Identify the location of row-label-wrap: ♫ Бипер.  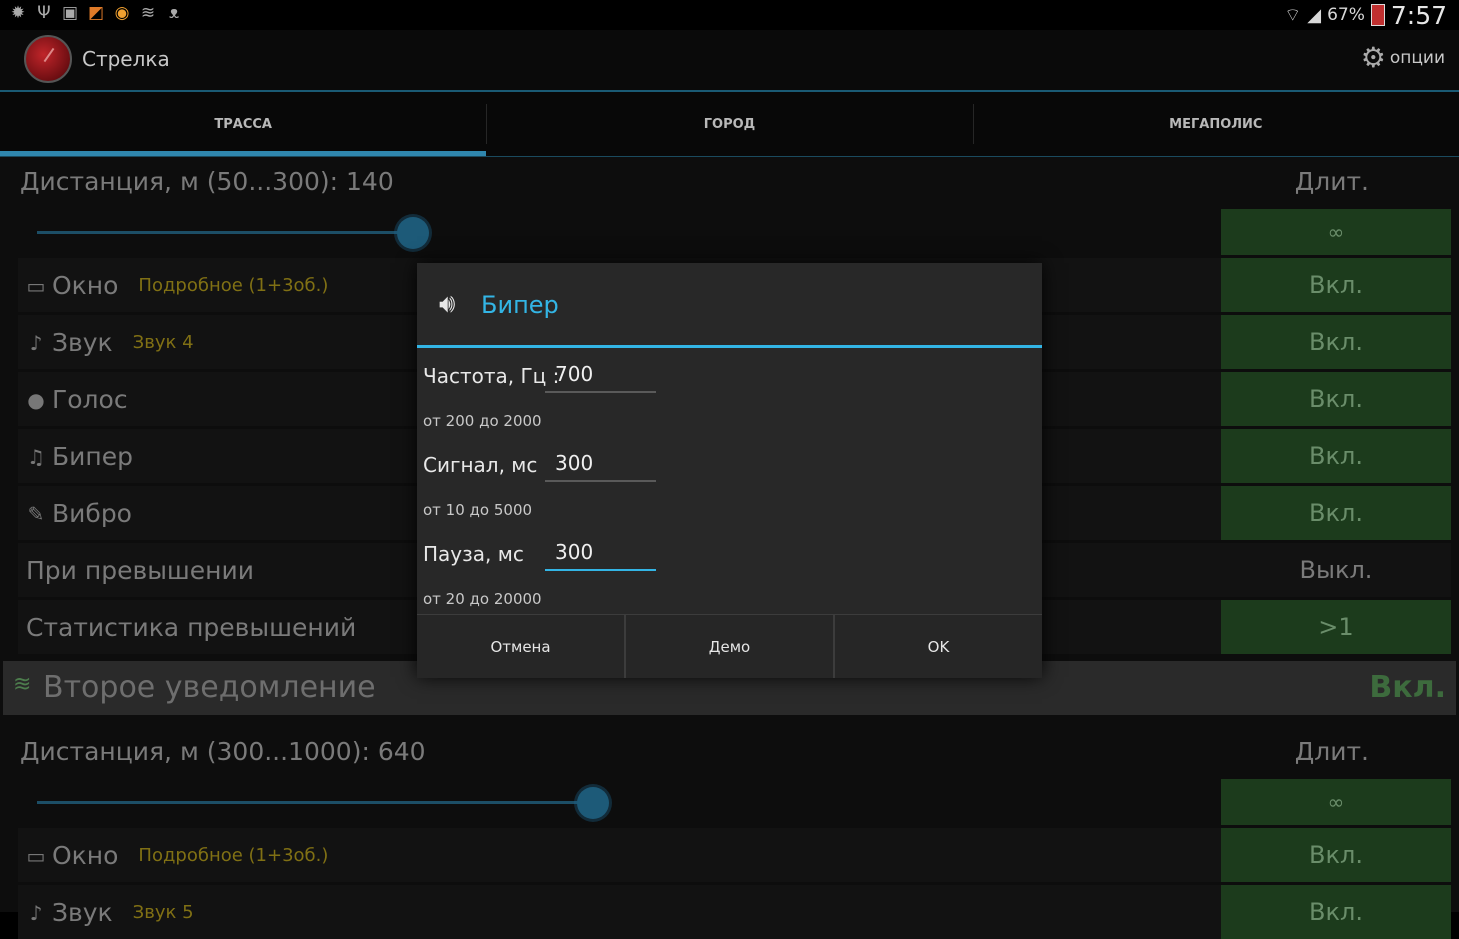
(79, 456).